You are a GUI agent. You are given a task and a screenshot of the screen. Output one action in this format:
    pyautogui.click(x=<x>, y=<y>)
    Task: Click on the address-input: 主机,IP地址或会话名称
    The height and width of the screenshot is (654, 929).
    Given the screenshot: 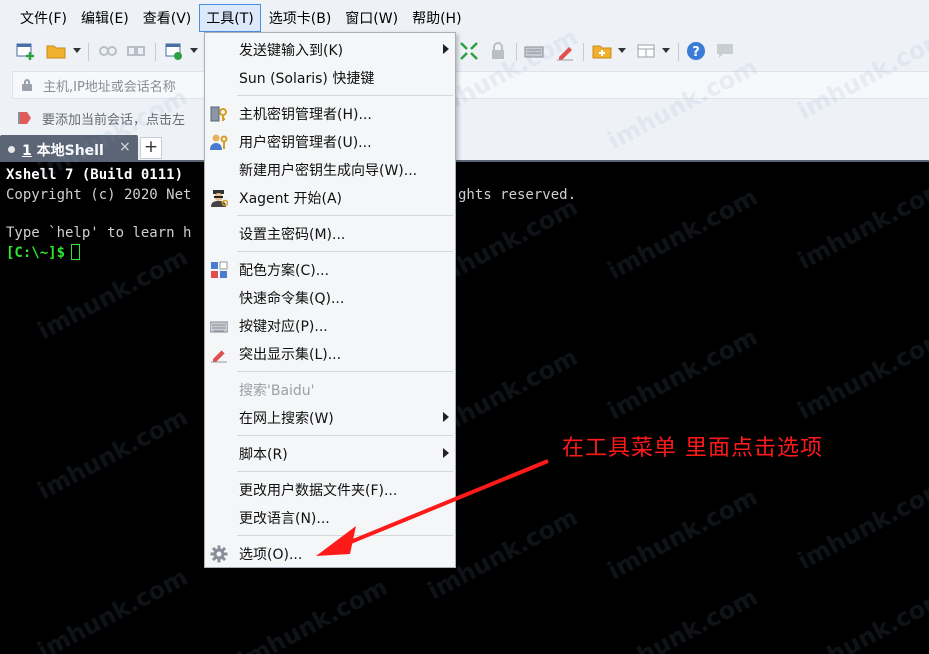 What is the action you would take?
    pyautogui.click(x=470, y=85)
    